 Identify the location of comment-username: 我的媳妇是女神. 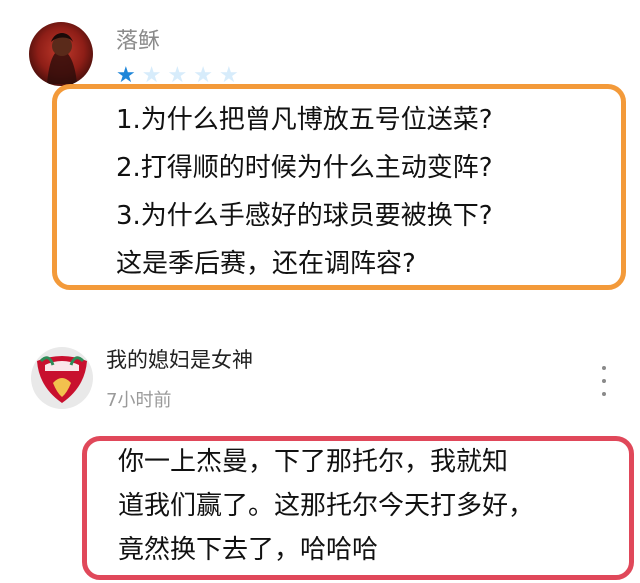
(179, 360).